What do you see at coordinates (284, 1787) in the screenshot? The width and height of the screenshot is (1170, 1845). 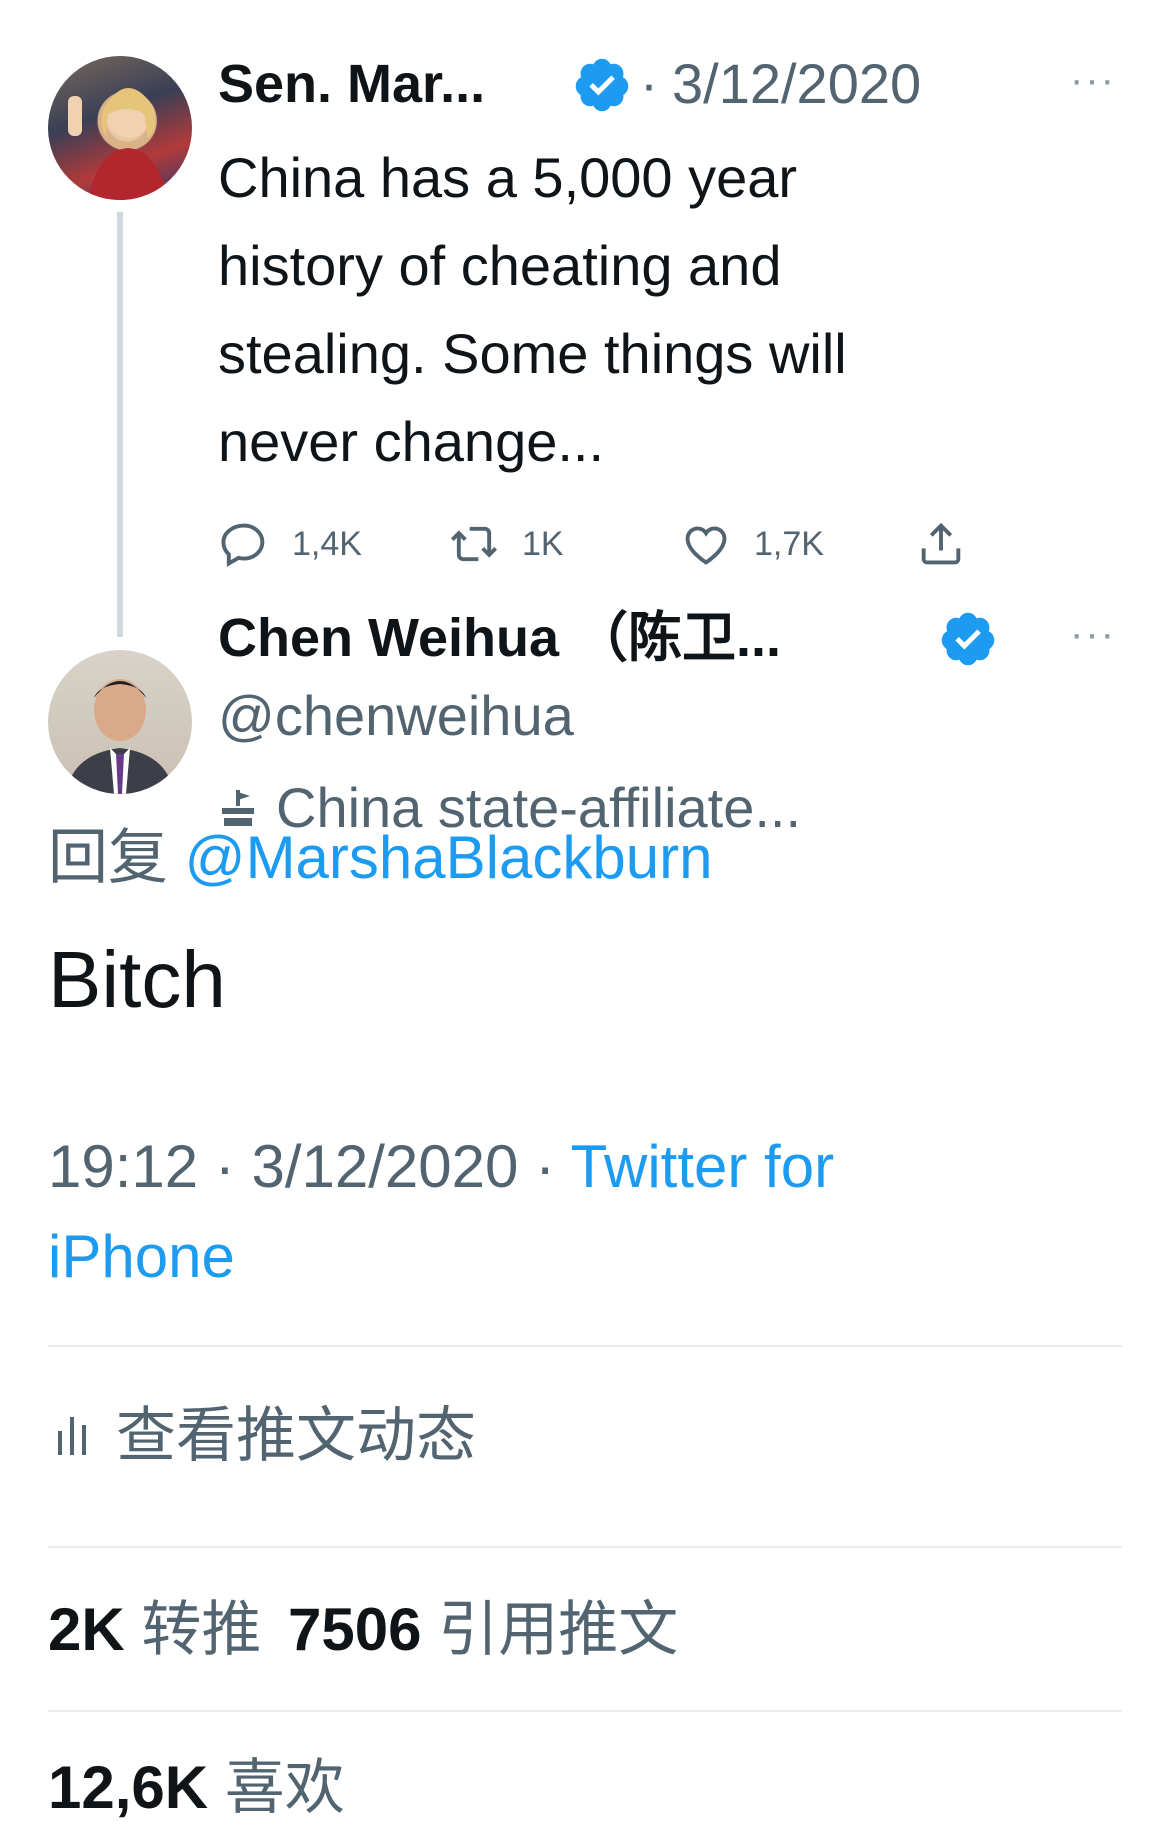 I see `likes-label: 喜欢` at bounding box center [284, 1787].